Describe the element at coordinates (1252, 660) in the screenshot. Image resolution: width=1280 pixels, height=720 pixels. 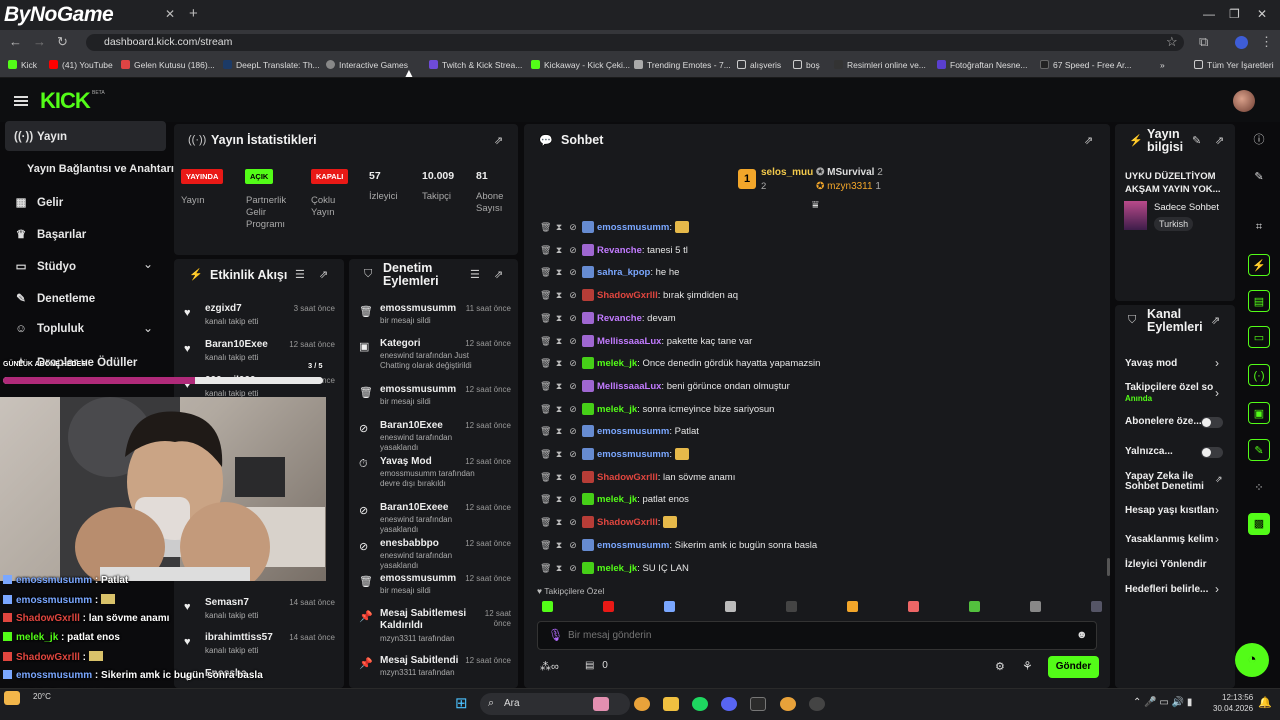
I see `support-icon: ◔` at that location.